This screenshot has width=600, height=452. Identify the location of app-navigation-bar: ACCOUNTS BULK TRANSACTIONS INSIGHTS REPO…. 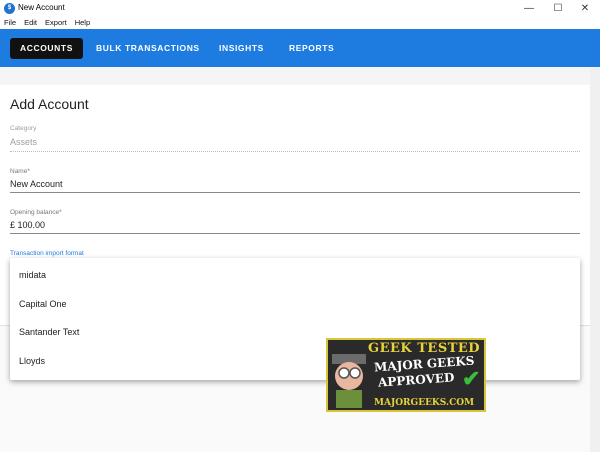
(300, 48).